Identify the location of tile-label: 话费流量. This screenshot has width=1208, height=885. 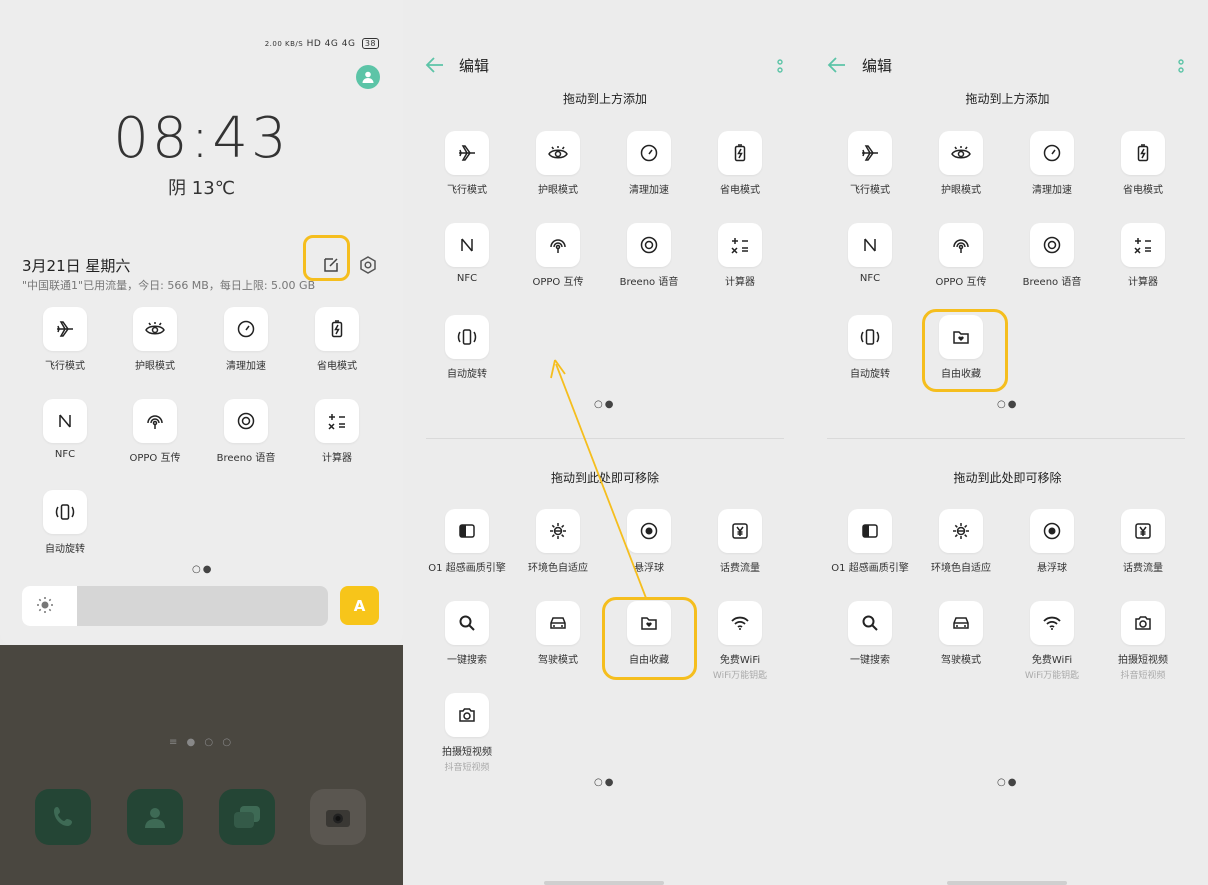
(740, 568).